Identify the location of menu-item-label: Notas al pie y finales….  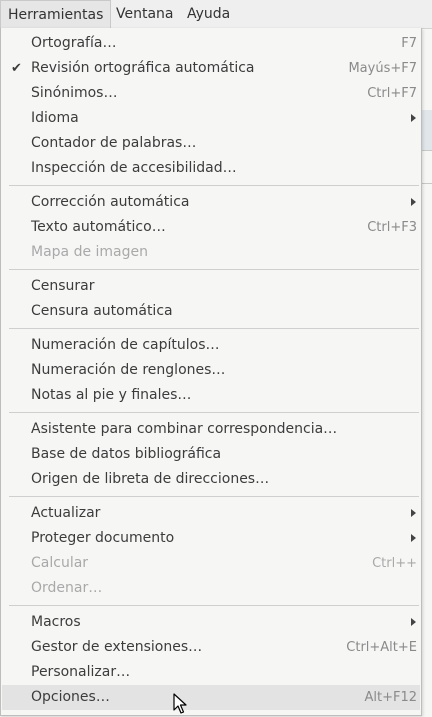
(111, 395).